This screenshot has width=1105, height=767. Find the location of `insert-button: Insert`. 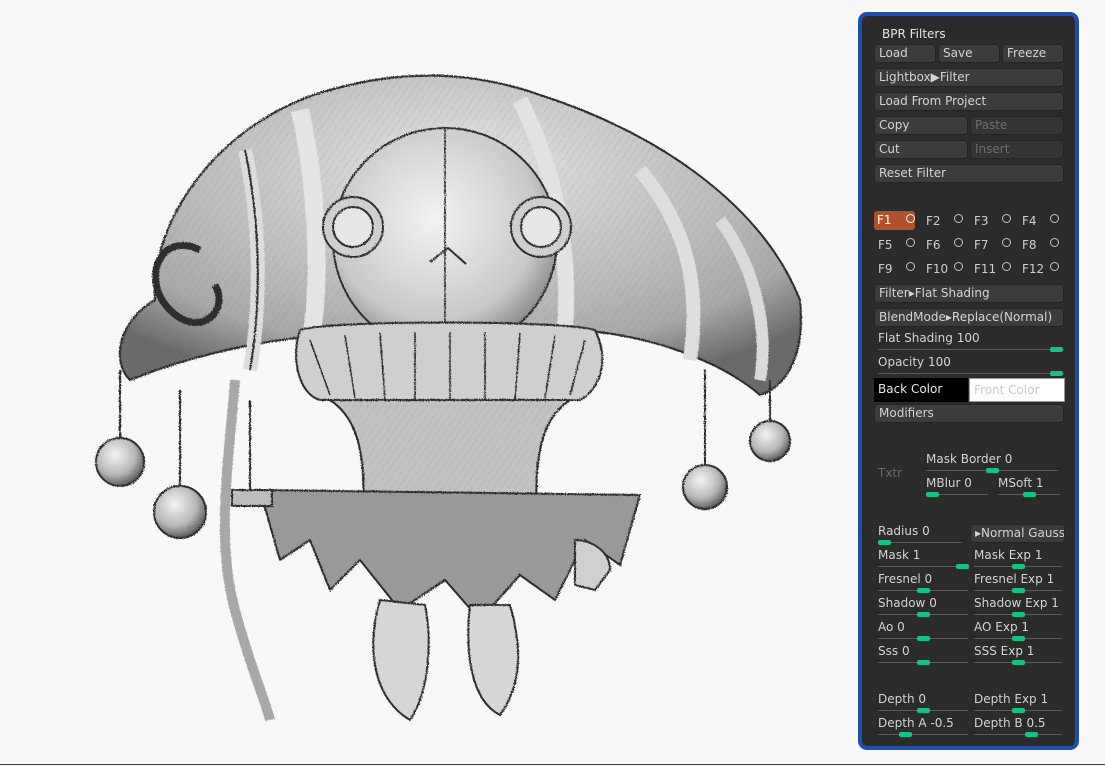

insert-button: Insert is located at coordinates (1017, 149).